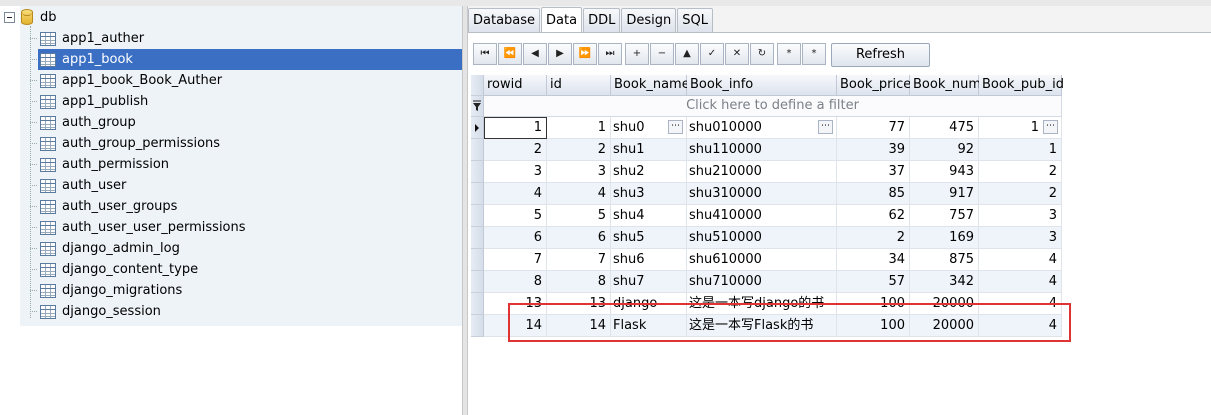 The height and width of the screenshot is (415, 1211). I want to click on tree-item-auth_group_permissions: auth_group_permissions, so click(246, 143).